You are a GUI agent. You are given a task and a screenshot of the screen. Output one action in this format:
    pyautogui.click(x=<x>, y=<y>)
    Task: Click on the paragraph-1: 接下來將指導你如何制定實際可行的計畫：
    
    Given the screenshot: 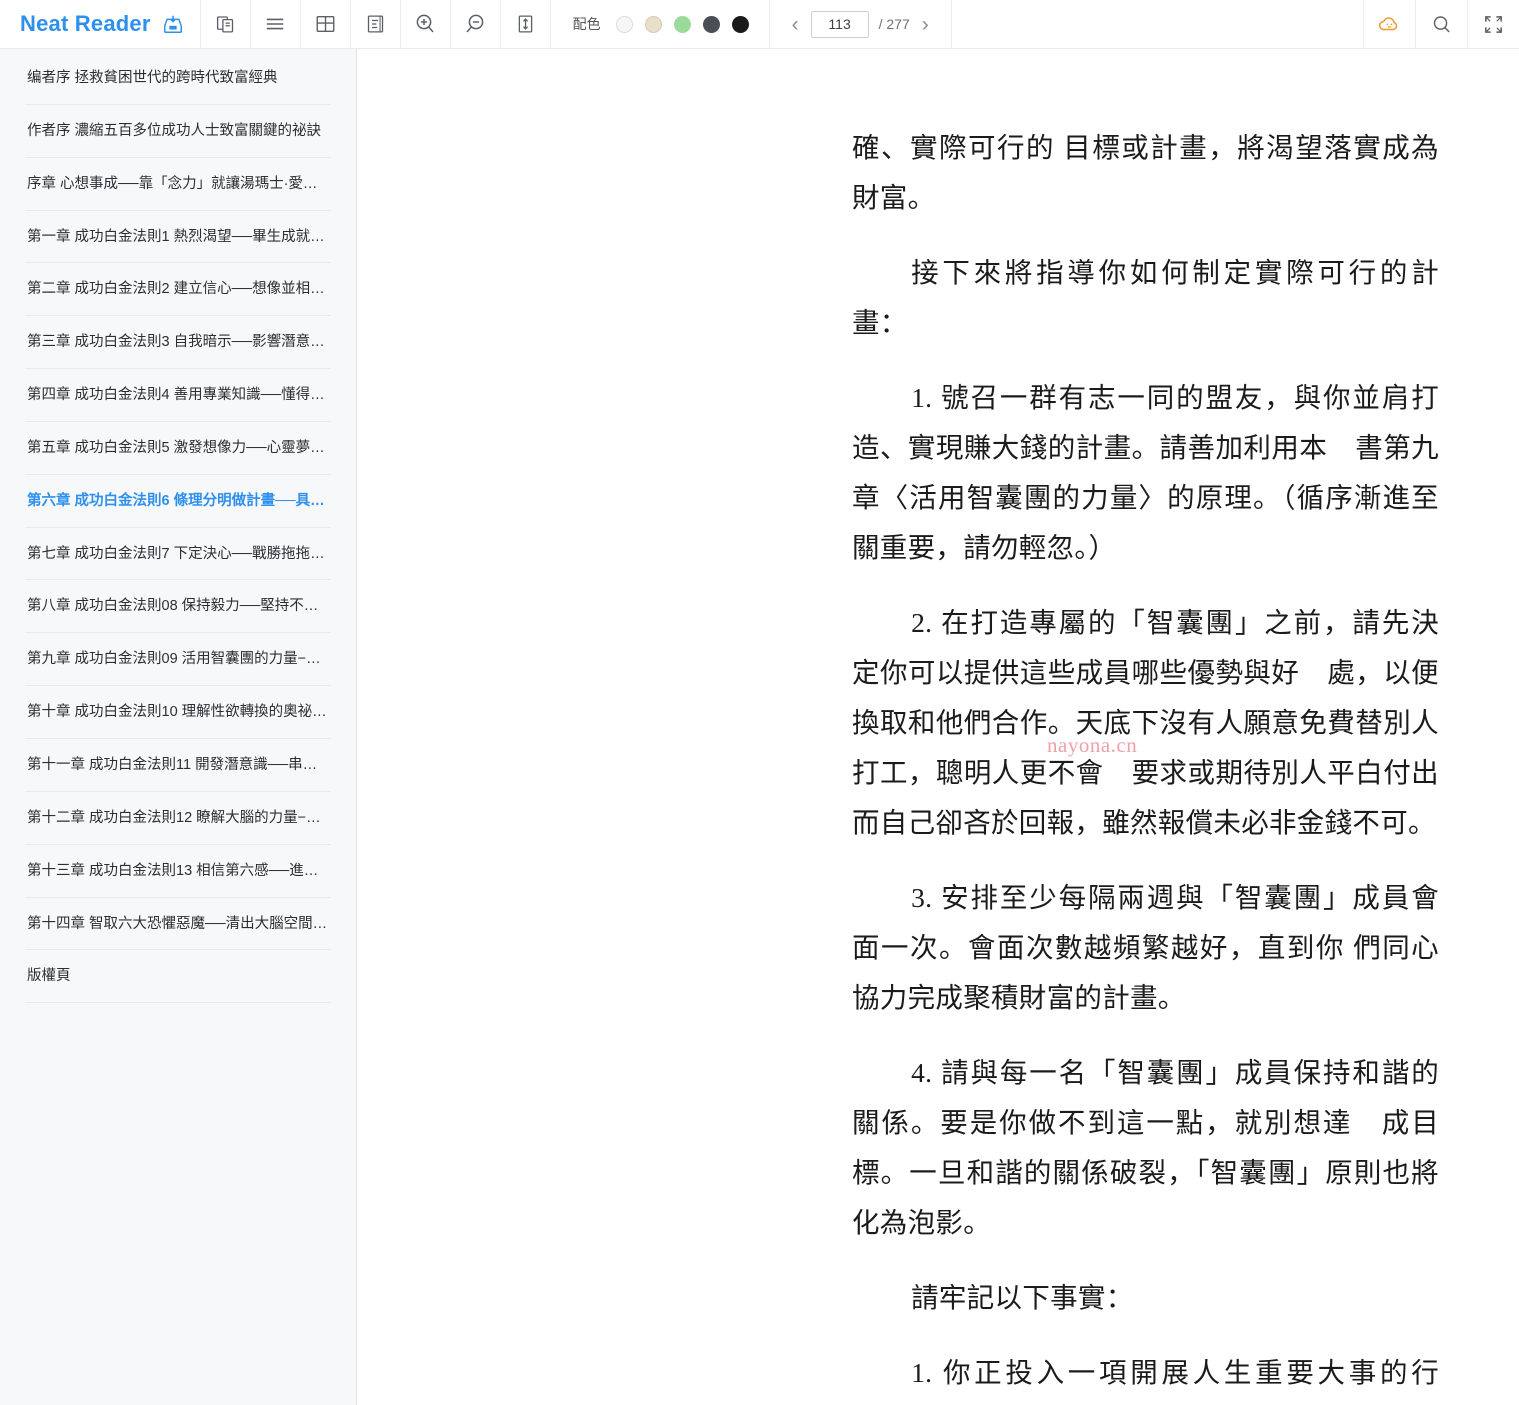 What is the action you would take?
    pyautogui.click(x=1145, y=297)
    